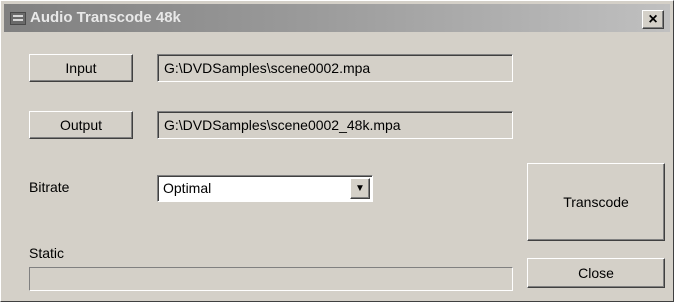 The height and width of the screenshot is (302, 674). Describe the element at coordinates (596, 273) in the screenshot. I see `close-button: Close` at that location.